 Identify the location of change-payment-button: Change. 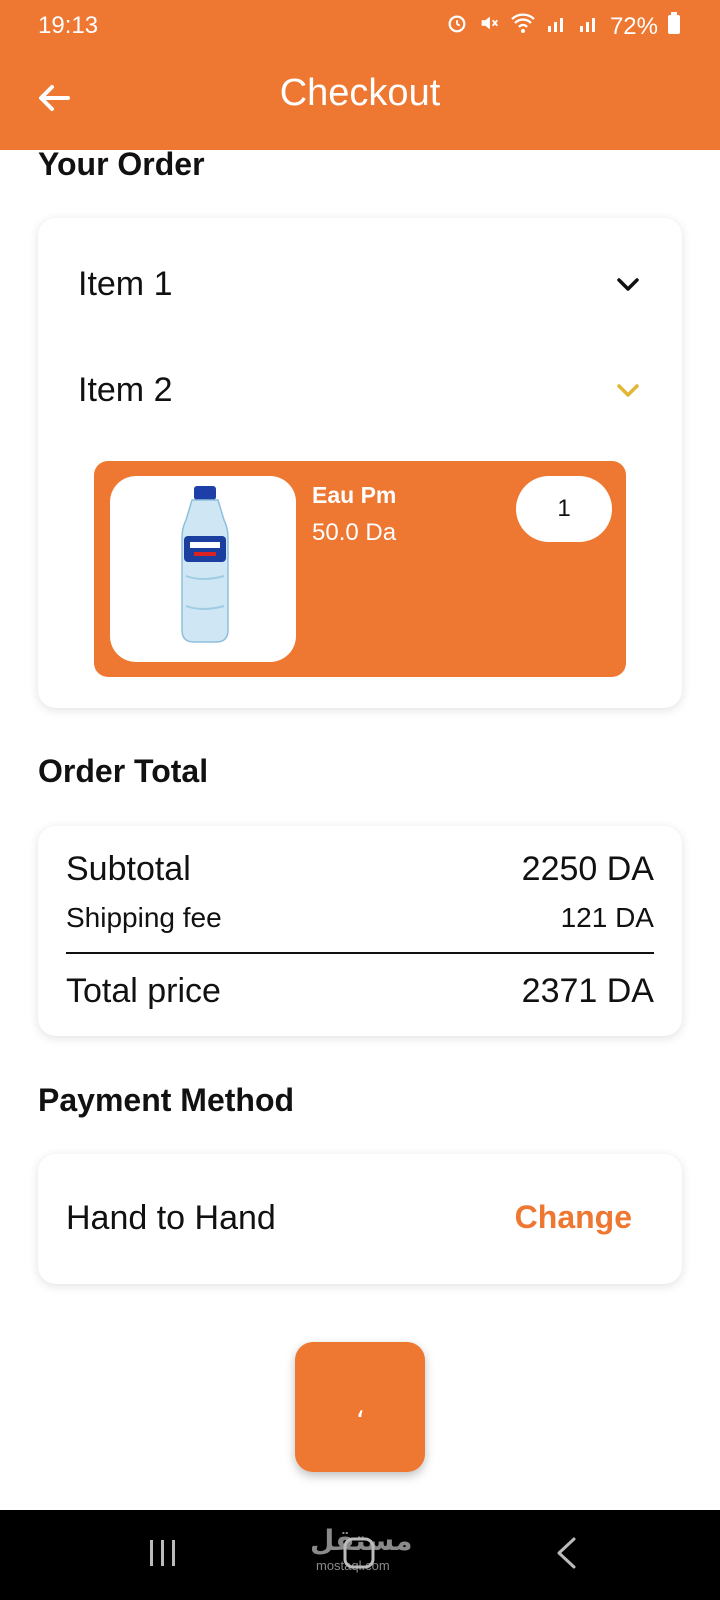
(573, 1217).